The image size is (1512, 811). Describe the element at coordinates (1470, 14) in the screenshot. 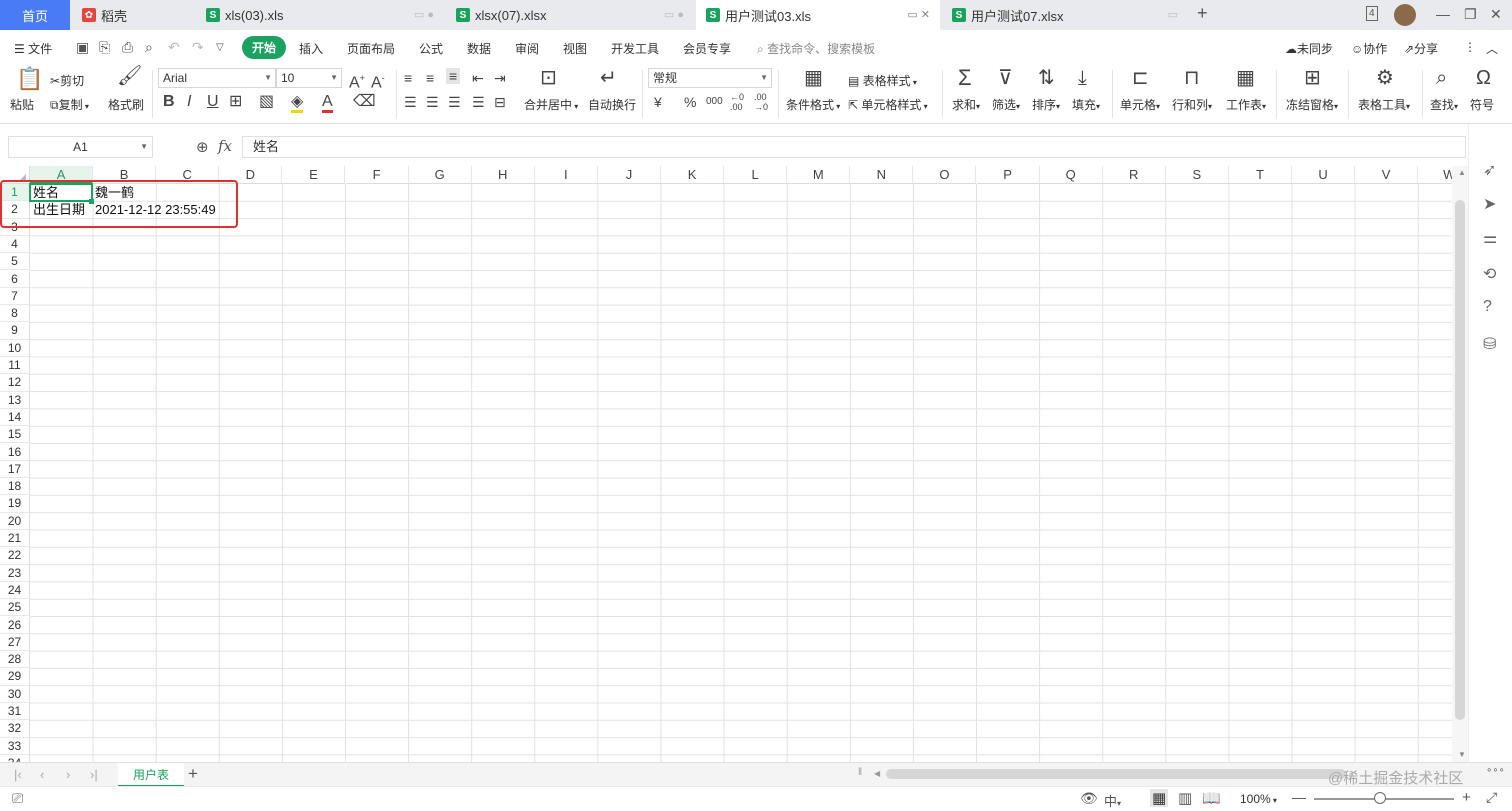

I see `restore-icon: ❐` at that location.